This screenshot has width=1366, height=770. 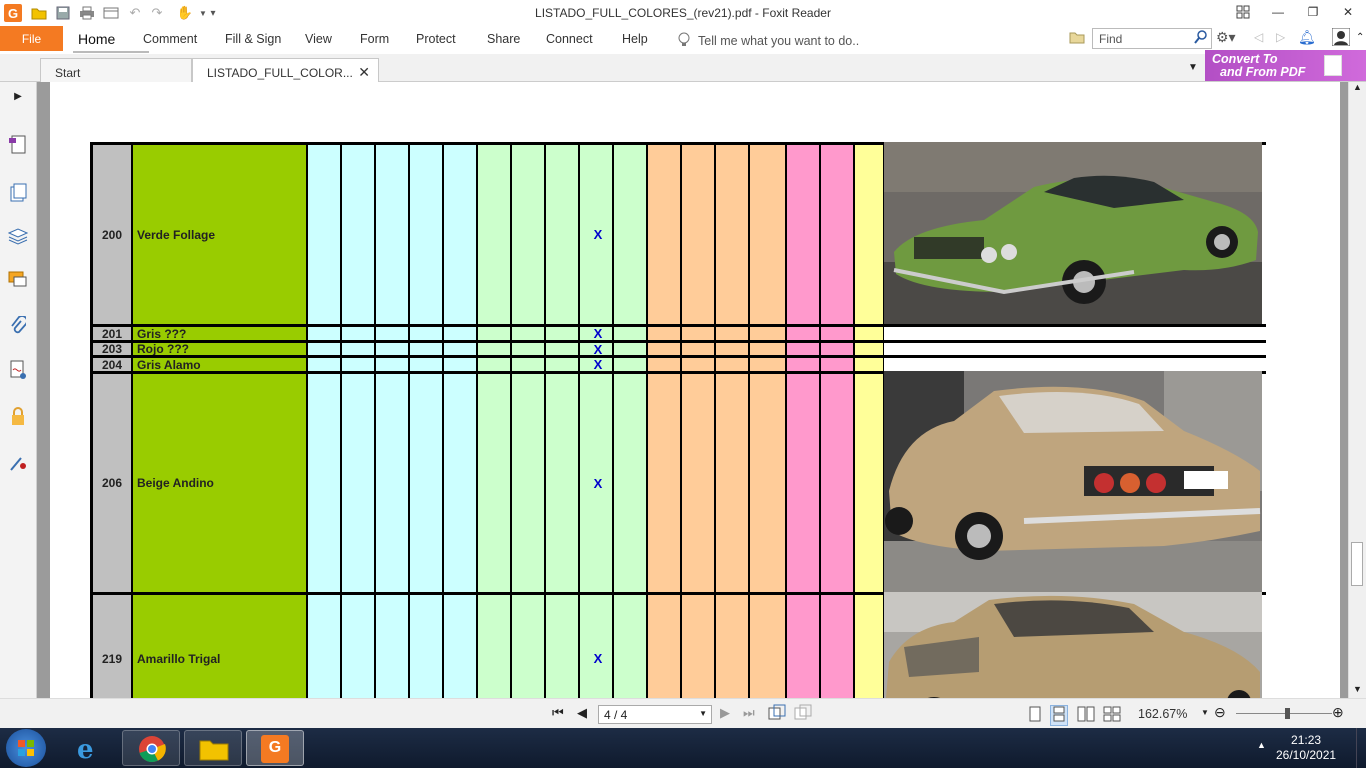 I want to click on color-code: 204, so click(x=111, y=365).